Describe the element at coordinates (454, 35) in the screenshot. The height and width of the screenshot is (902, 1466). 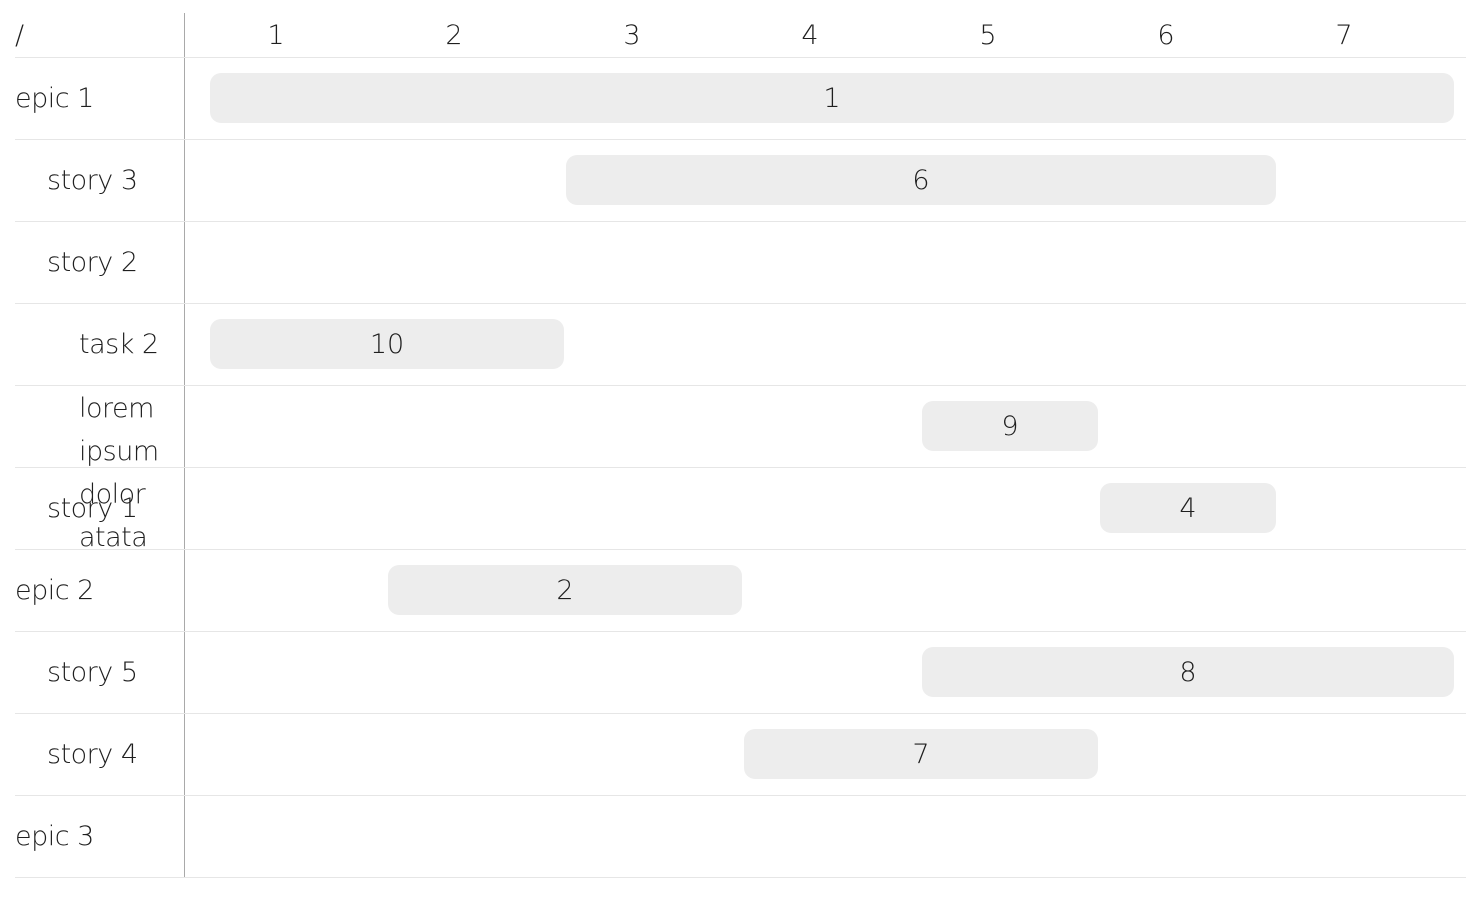
I see `column-header: 2` at that location.